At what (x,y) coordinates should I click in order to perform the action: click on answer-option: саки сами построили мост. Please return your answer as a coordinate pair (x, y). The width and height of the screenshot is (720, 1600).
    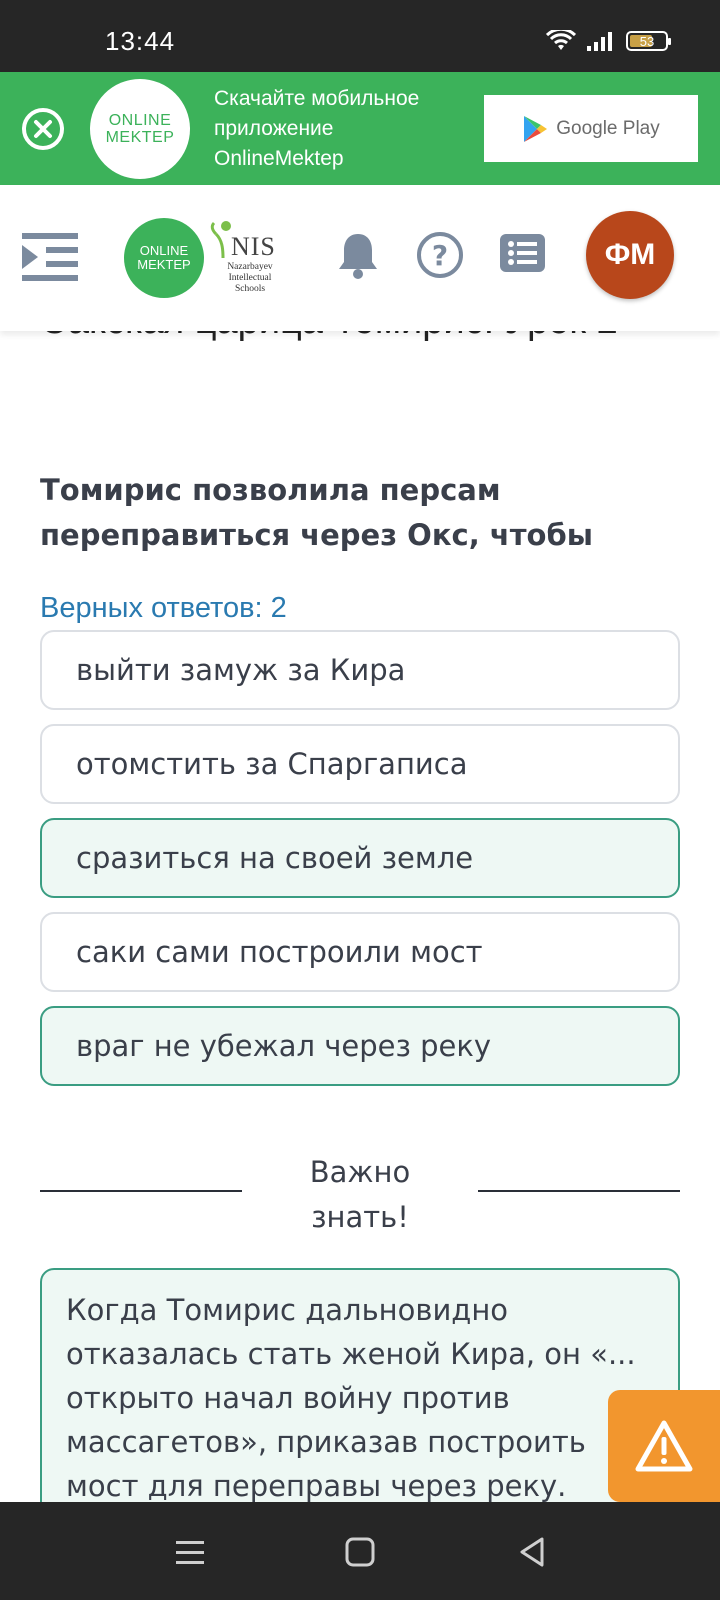
    Looking at the image, I should click on (360, 952).